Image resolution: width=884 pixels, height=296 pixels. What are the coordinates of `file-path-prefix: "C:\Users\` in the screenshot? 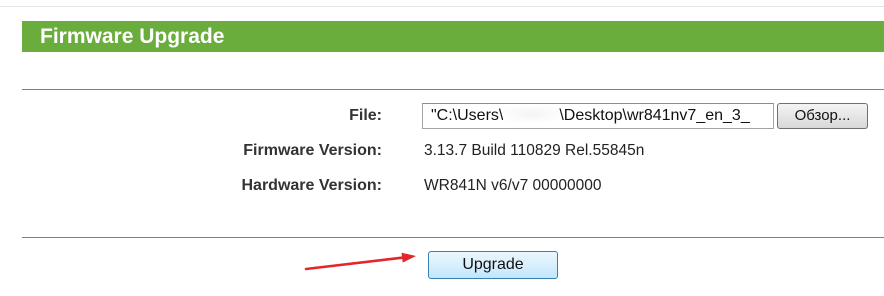 It's located at (467, 115).